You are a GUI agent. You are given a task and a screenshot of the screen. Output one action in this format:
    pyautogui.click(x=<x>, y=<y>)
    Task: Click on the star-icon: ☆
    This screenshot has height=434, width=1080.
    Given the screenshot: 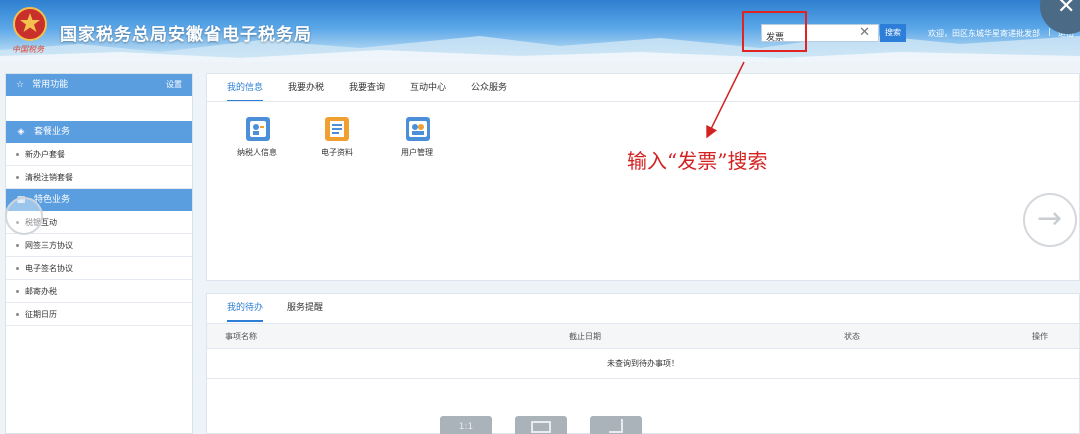 What is the action you would take?
    pyautogui.click(x=20, y=85)
    